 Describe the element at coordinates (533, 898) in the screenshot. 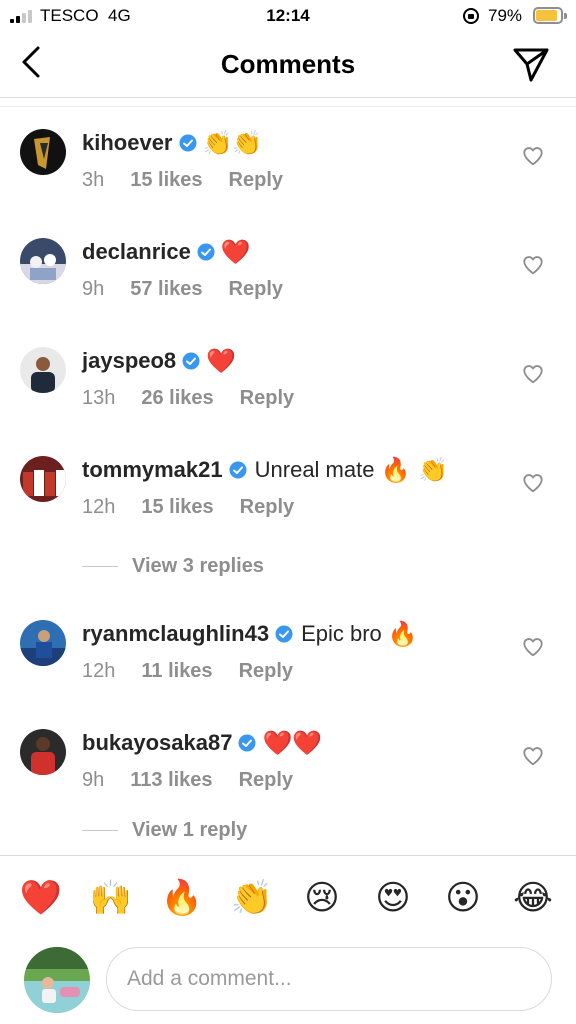

I see `laughing-emoji-button: 😂` at that location.